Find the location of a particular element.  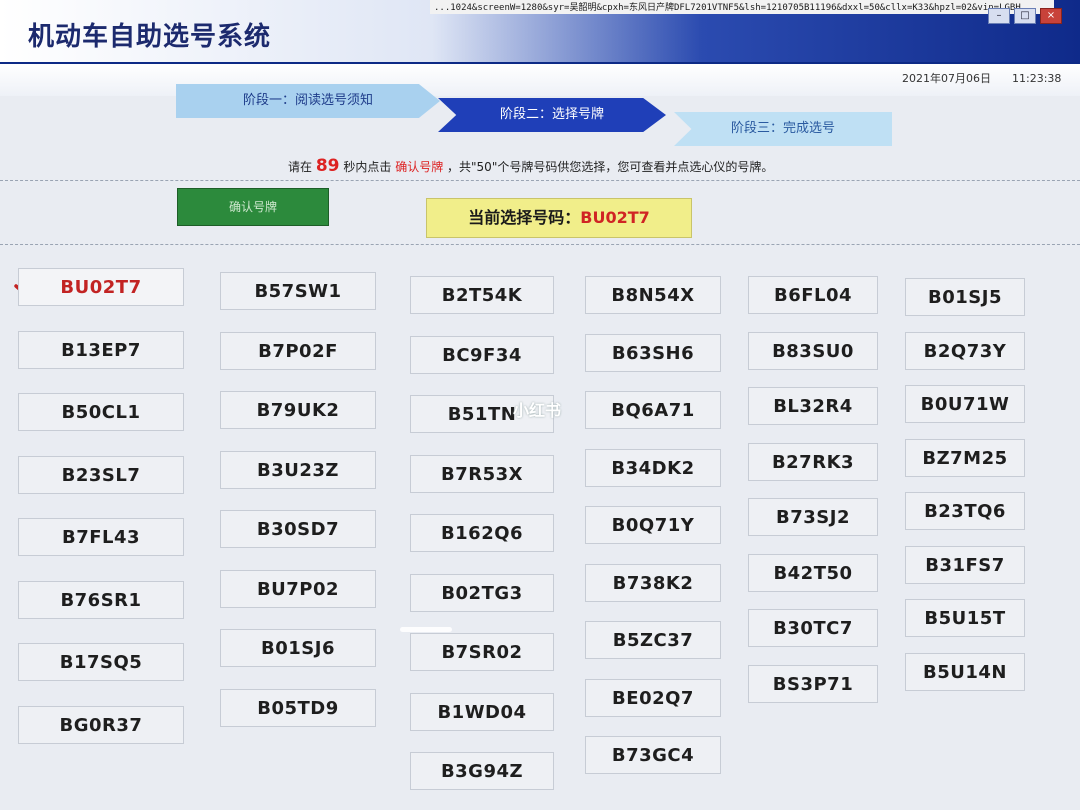

confirm-plate-button: 确认号牌 is located at coordinates (253, 207).